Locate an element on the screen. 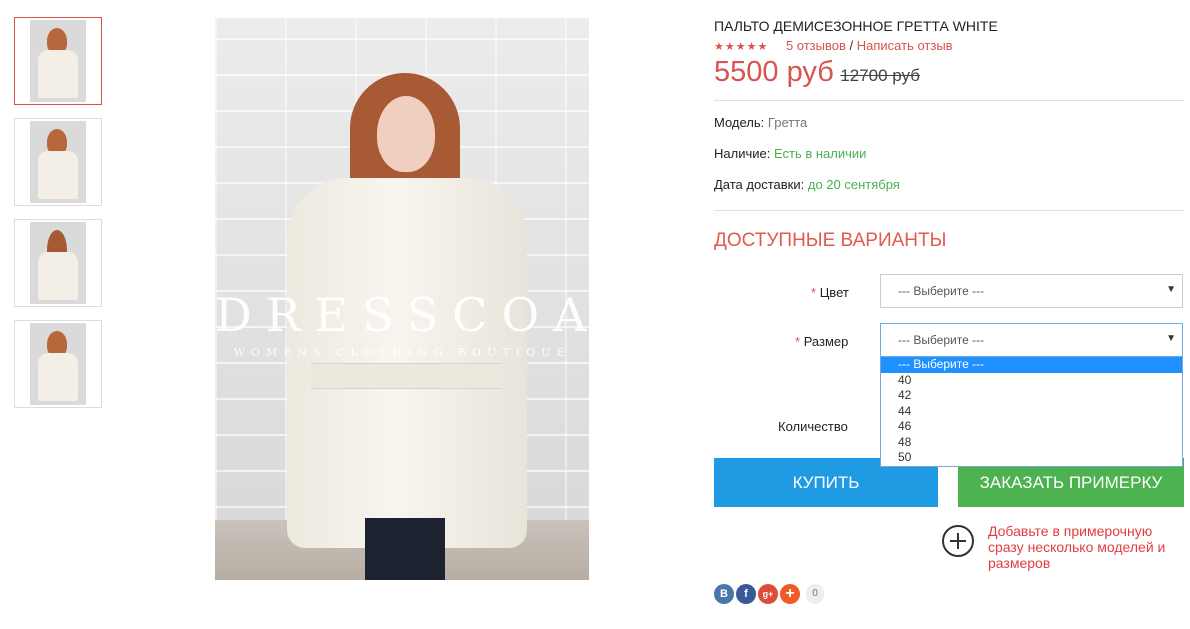 Image resolution: width=1190 pixels, height=629 pixels. spec-model-value: Гретта is located at coordinates (787, 122).